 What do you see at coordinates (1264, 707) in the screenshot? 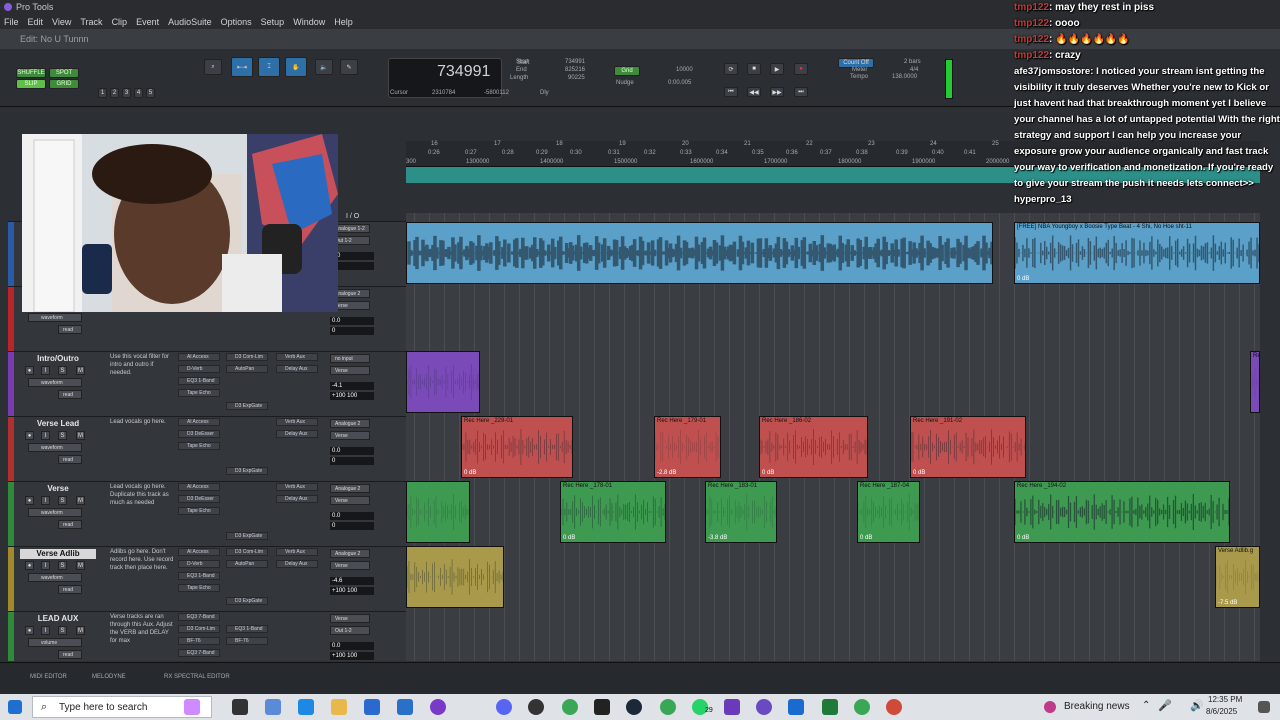
I see `notification-center-icon` at bounding box center [1264, 707].